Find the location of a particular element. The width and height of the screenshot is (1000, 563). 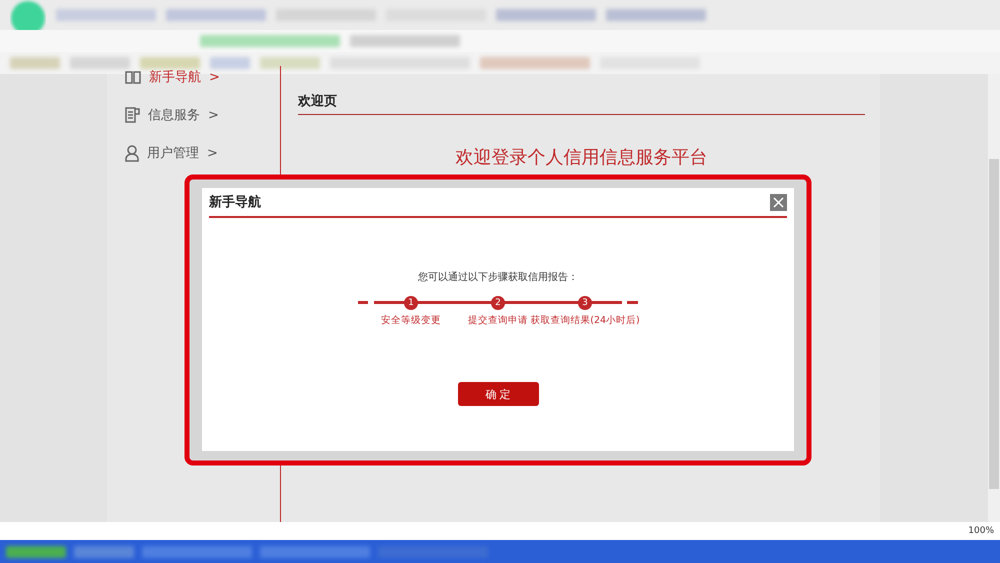

close-button is located at coordinates (778, 202).